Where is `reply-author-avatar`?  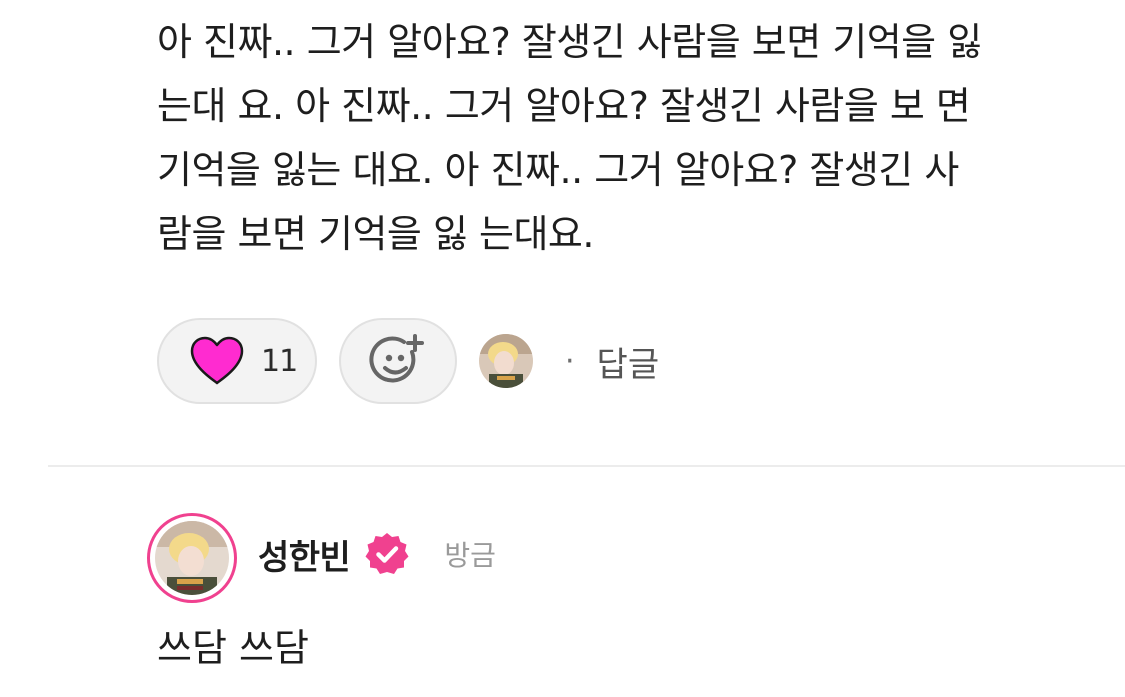 reply-author-avatar is located at coordinates (192, 558).